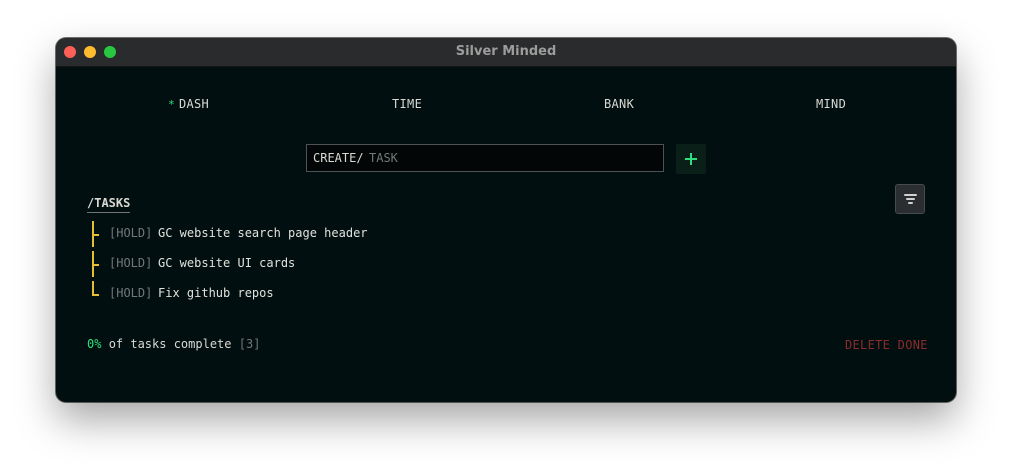 The height and width of the screenshot is (476, 1012). I want to click on title-bar: Silver Minded, so click(506, 52).